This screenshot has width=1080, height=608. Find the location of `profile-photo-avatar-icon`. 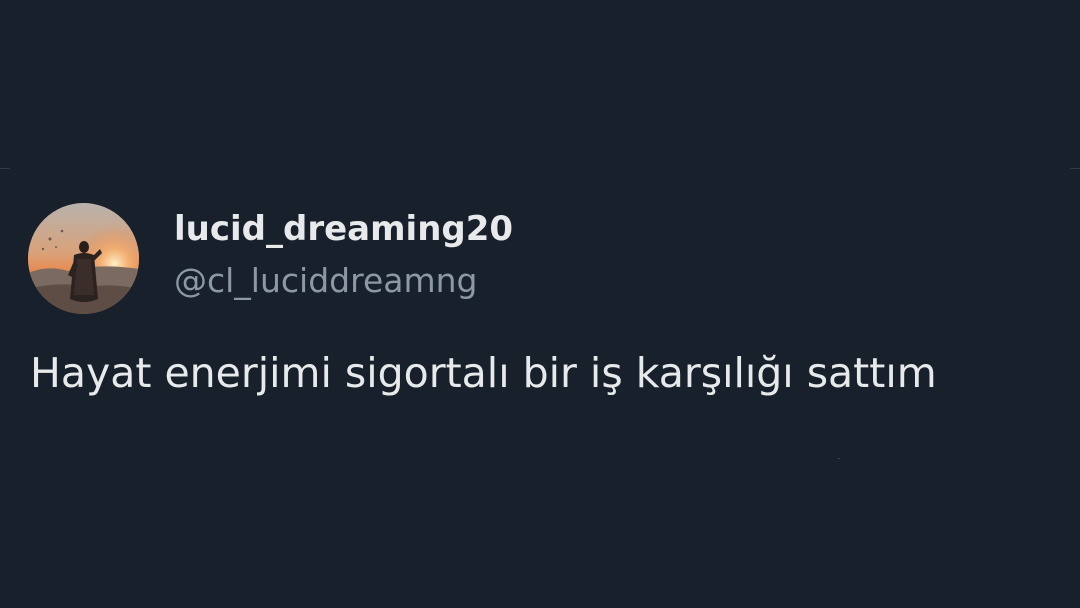

profile-photo-avatar-icon is located at coordinates (83, 258).